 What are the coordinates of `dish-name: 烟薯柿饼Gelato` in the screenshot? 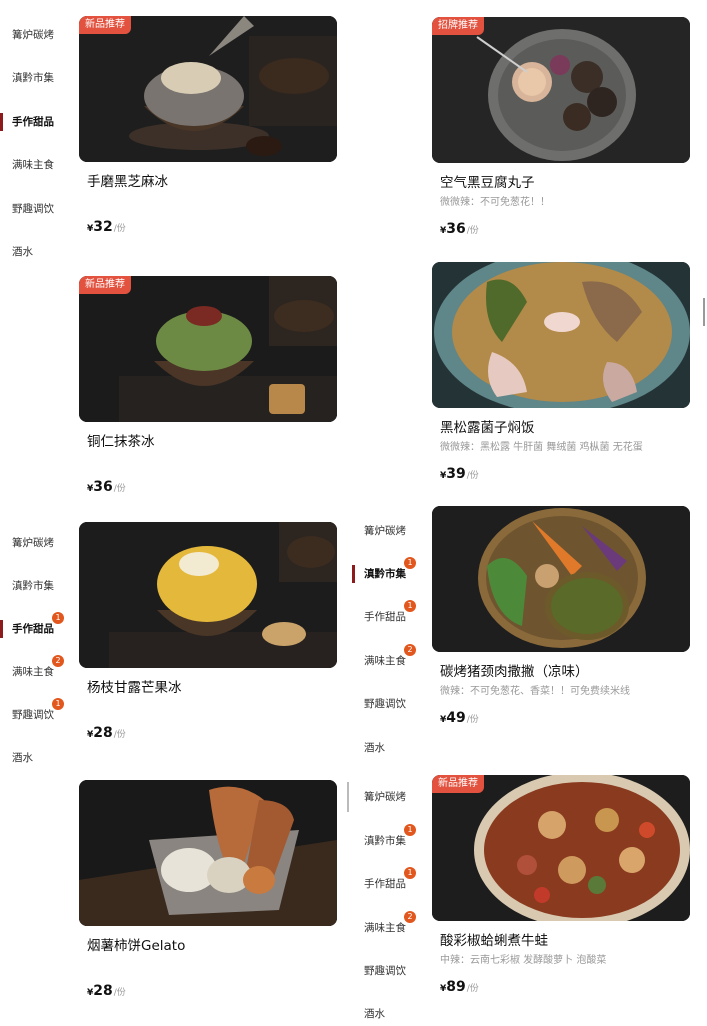 It's located at (136, 946).